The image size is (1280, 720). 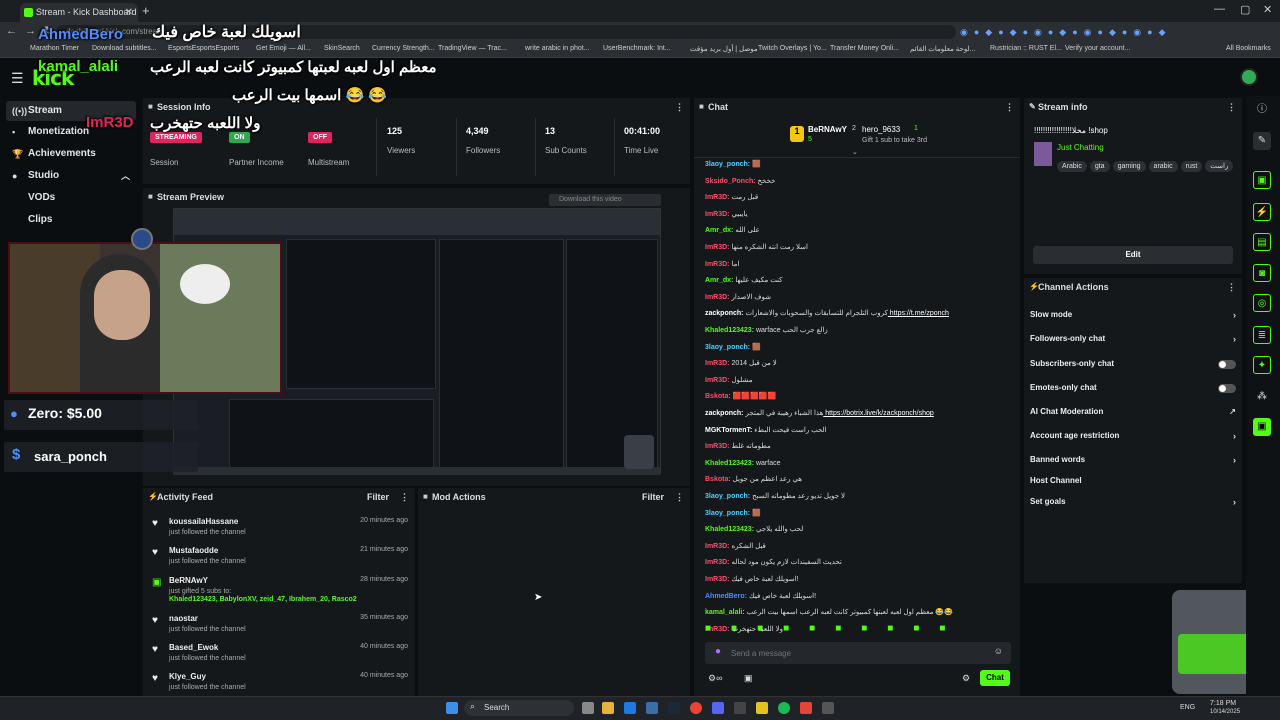 I want to click on chat-username: MGKTormenT:, so click(x=728, y=430).